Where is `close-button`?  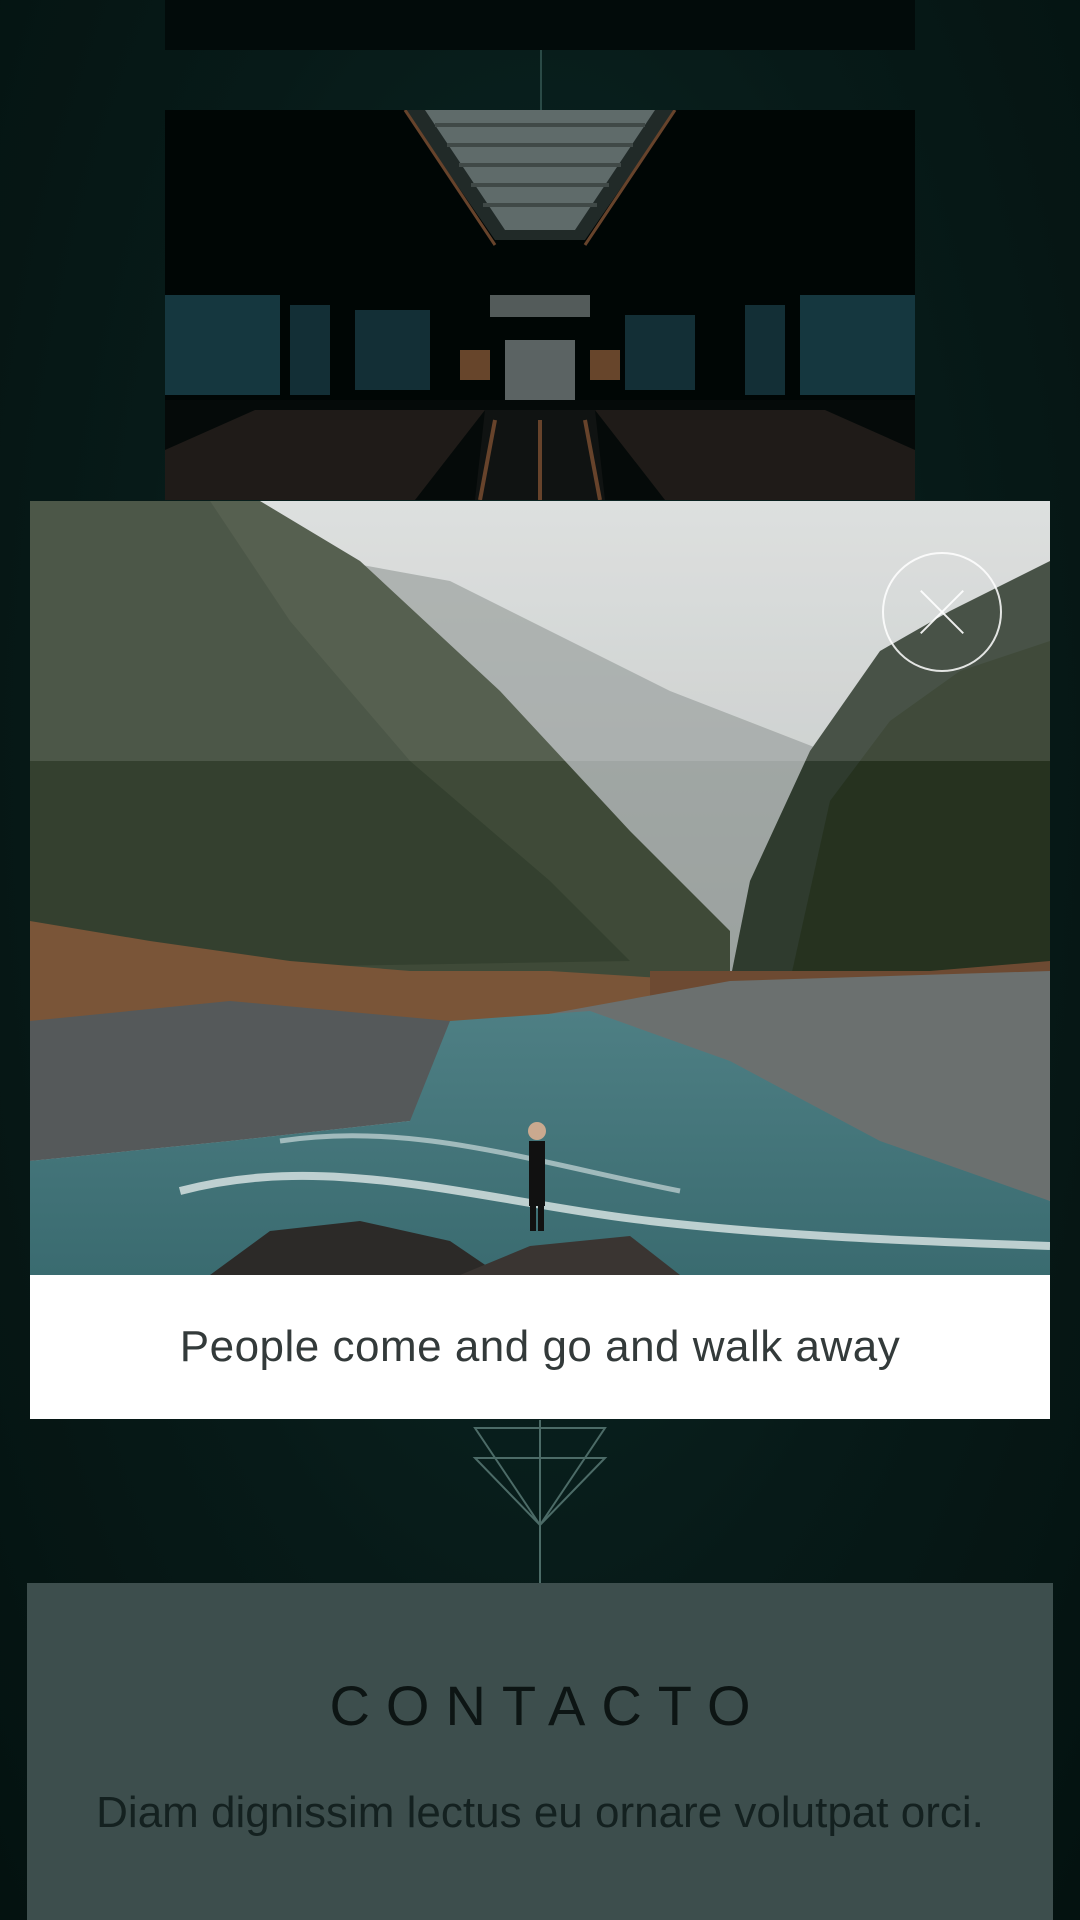 close-button is located at coordinates (942, 612).